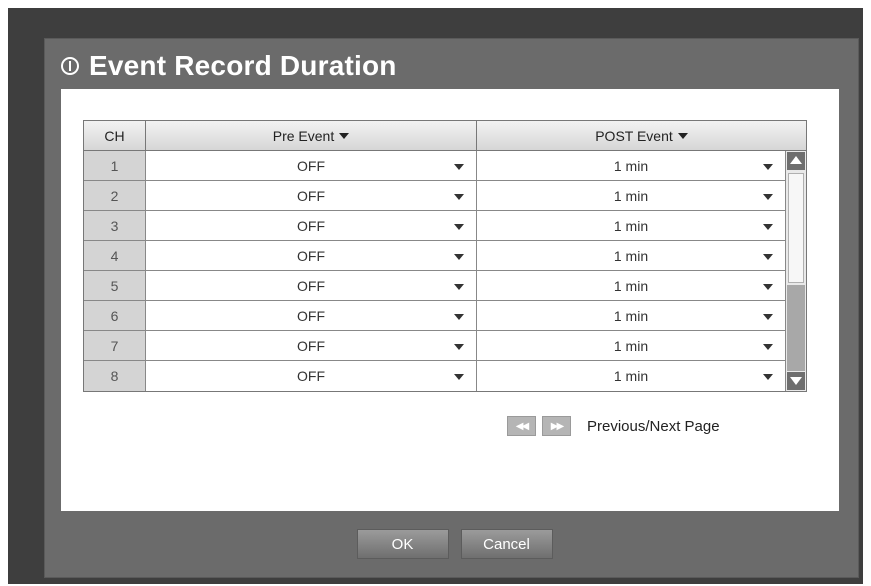 Image resolution: width=871 pixels, height=586 pixels. I want to click on dialog-titlebar: Event Record Duration, so click(454, 66).